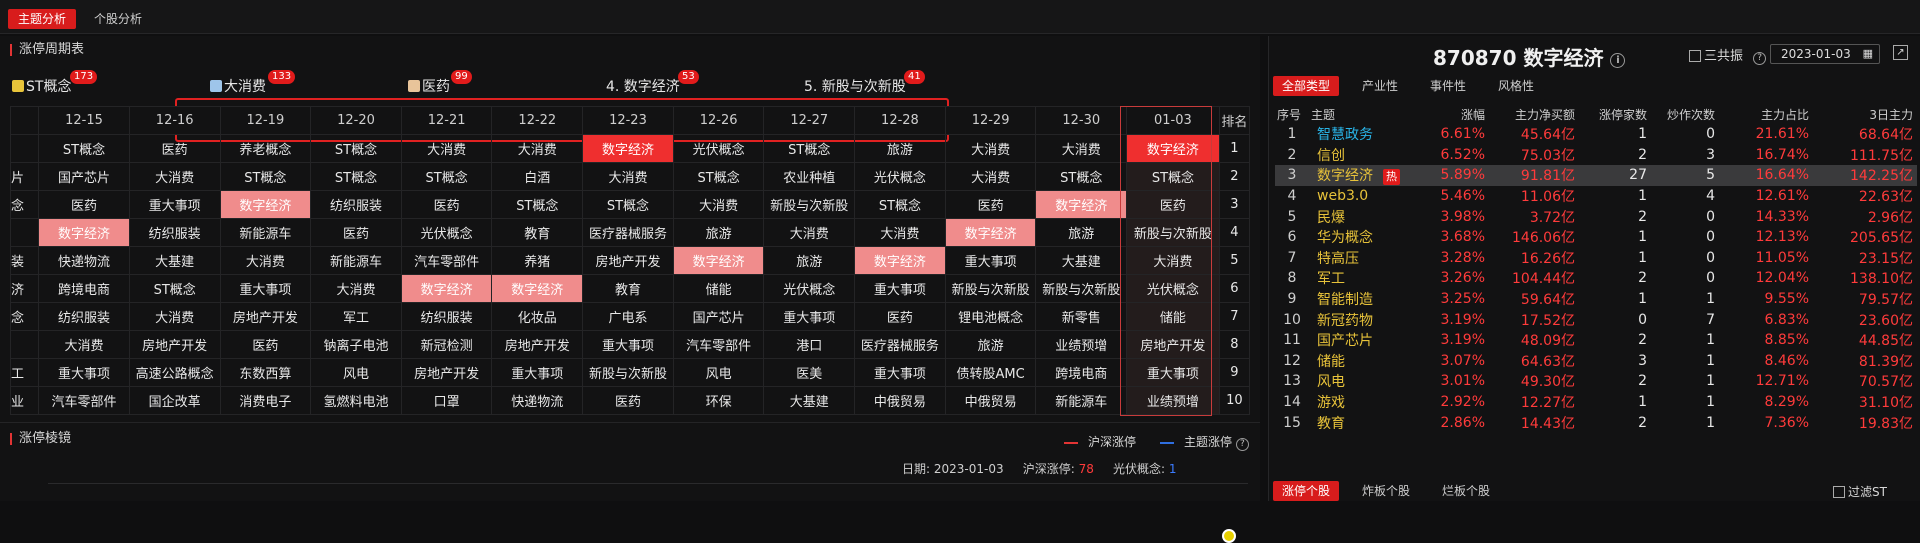 Image resolution: width=1920 pixels, height=543 pixels. I want to click on legend-theme: 主题涨停 ?, so click(1204, 442).